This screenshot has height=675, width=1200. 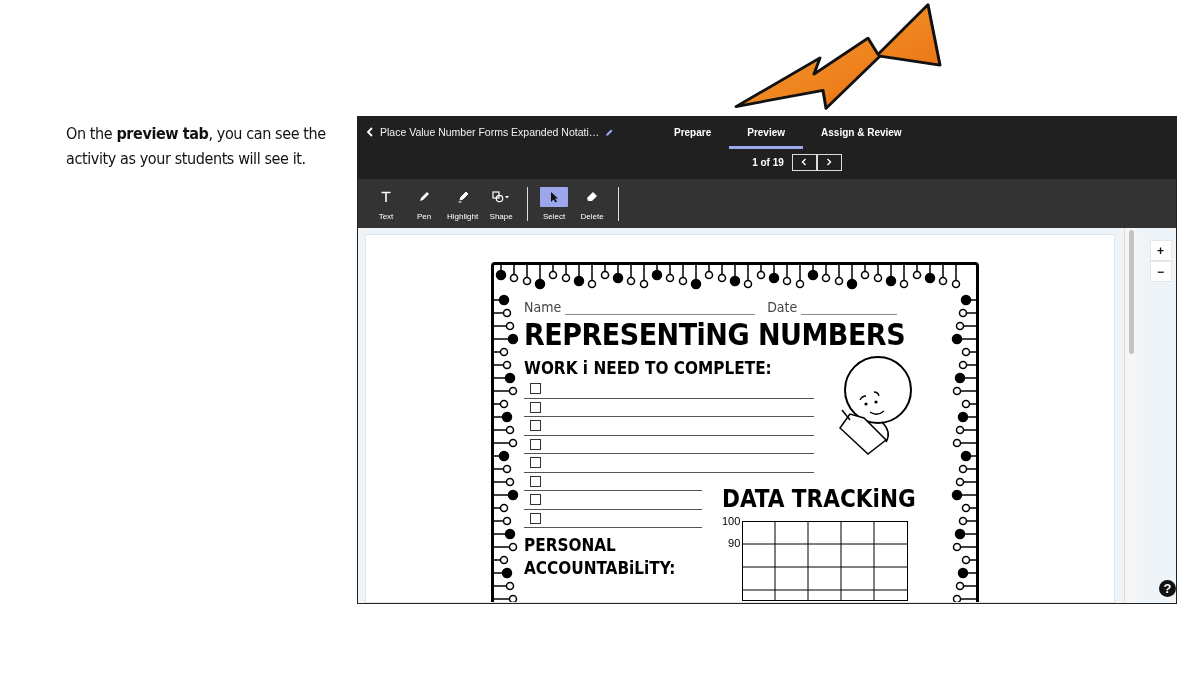 What do you see at coordinates (501, 203) in the screenshot?
I see `tool-button: Shape` at bounding box center [501, 203].